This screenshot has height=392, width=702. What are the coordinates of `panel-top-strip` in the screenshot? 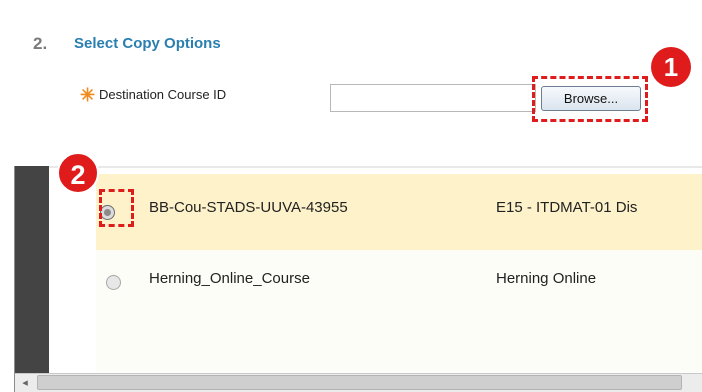 It's located at (375, 167).